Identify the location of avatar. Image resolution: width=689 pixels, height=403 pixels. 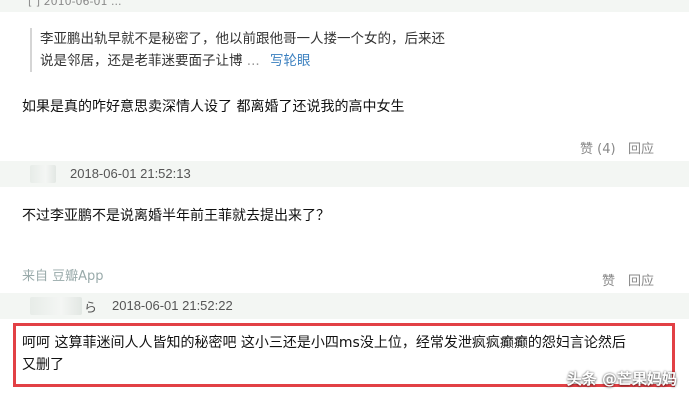
(43, 174).